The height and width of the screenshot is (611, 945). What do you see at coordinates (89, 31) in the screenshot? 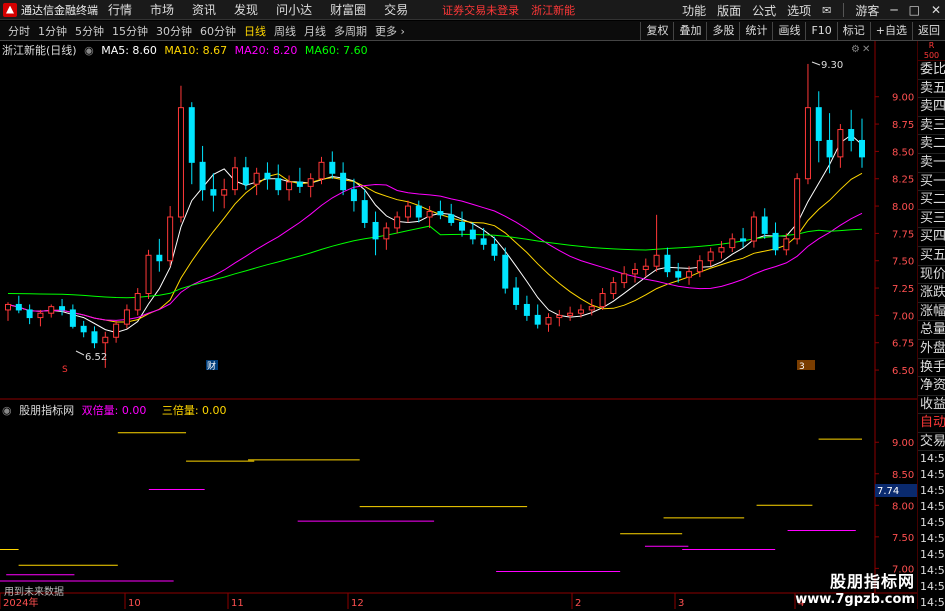
I see `period-tab: 5分钟` at bounding box center [89, 31].